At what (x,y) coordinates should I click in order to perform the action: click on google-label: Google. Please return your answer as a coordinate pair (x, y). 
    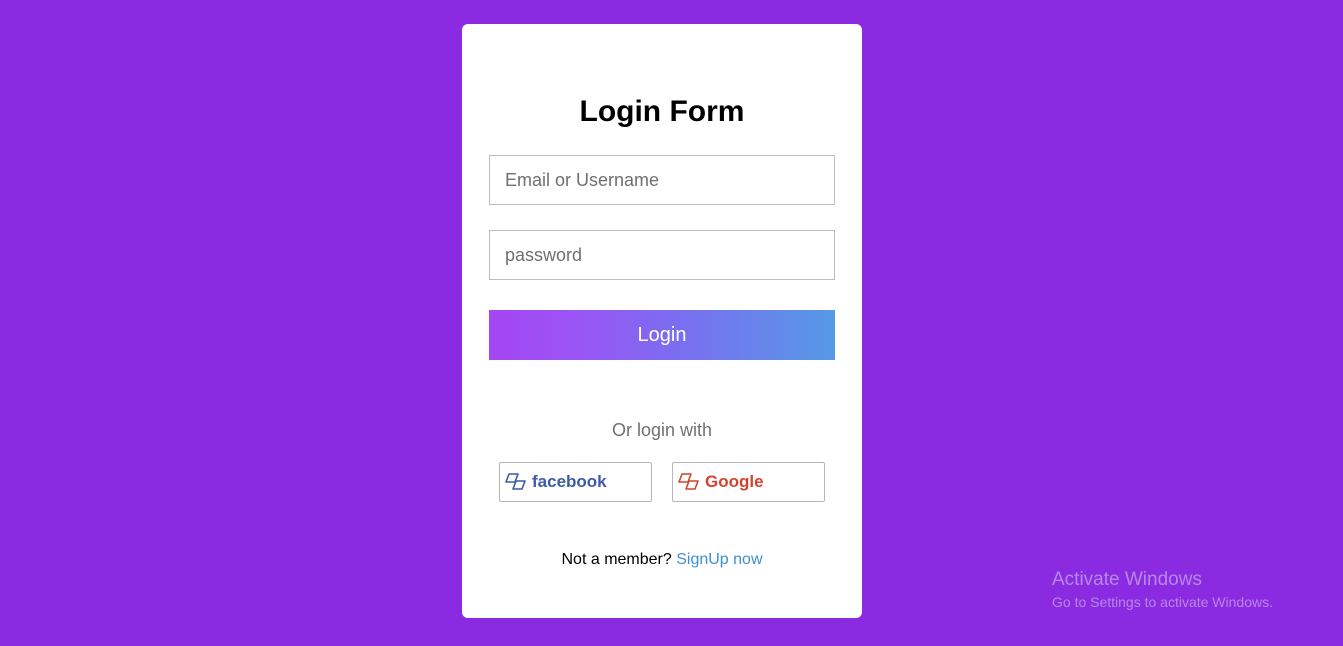
    Looking at the image, I should click on (734, 481).